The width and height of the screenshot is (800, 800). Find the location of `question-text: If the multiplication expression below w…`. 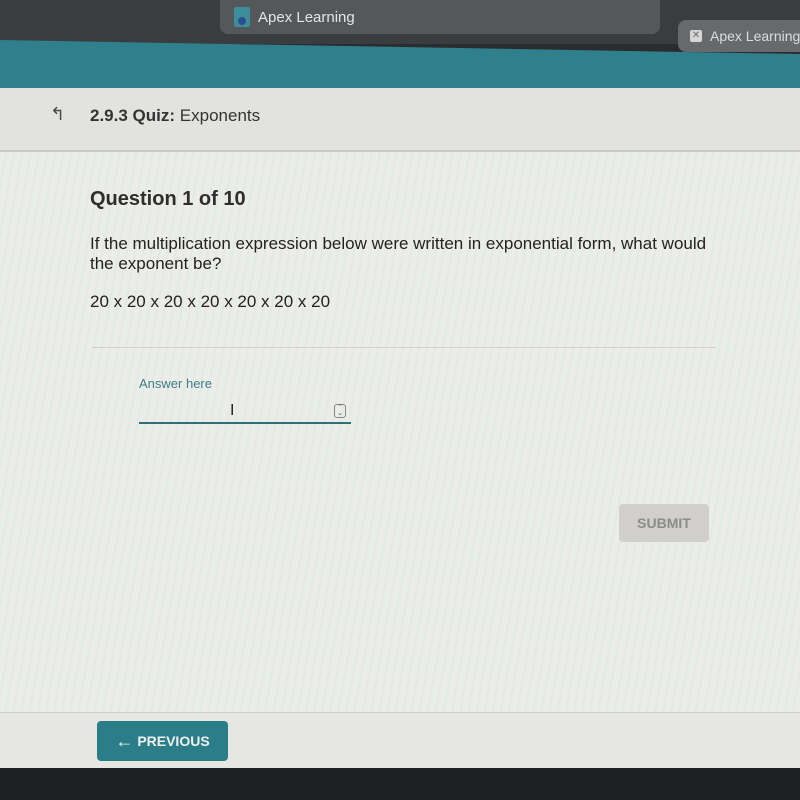

question-text: If the multiplication expression below w… is located at coordinates (398, 253).